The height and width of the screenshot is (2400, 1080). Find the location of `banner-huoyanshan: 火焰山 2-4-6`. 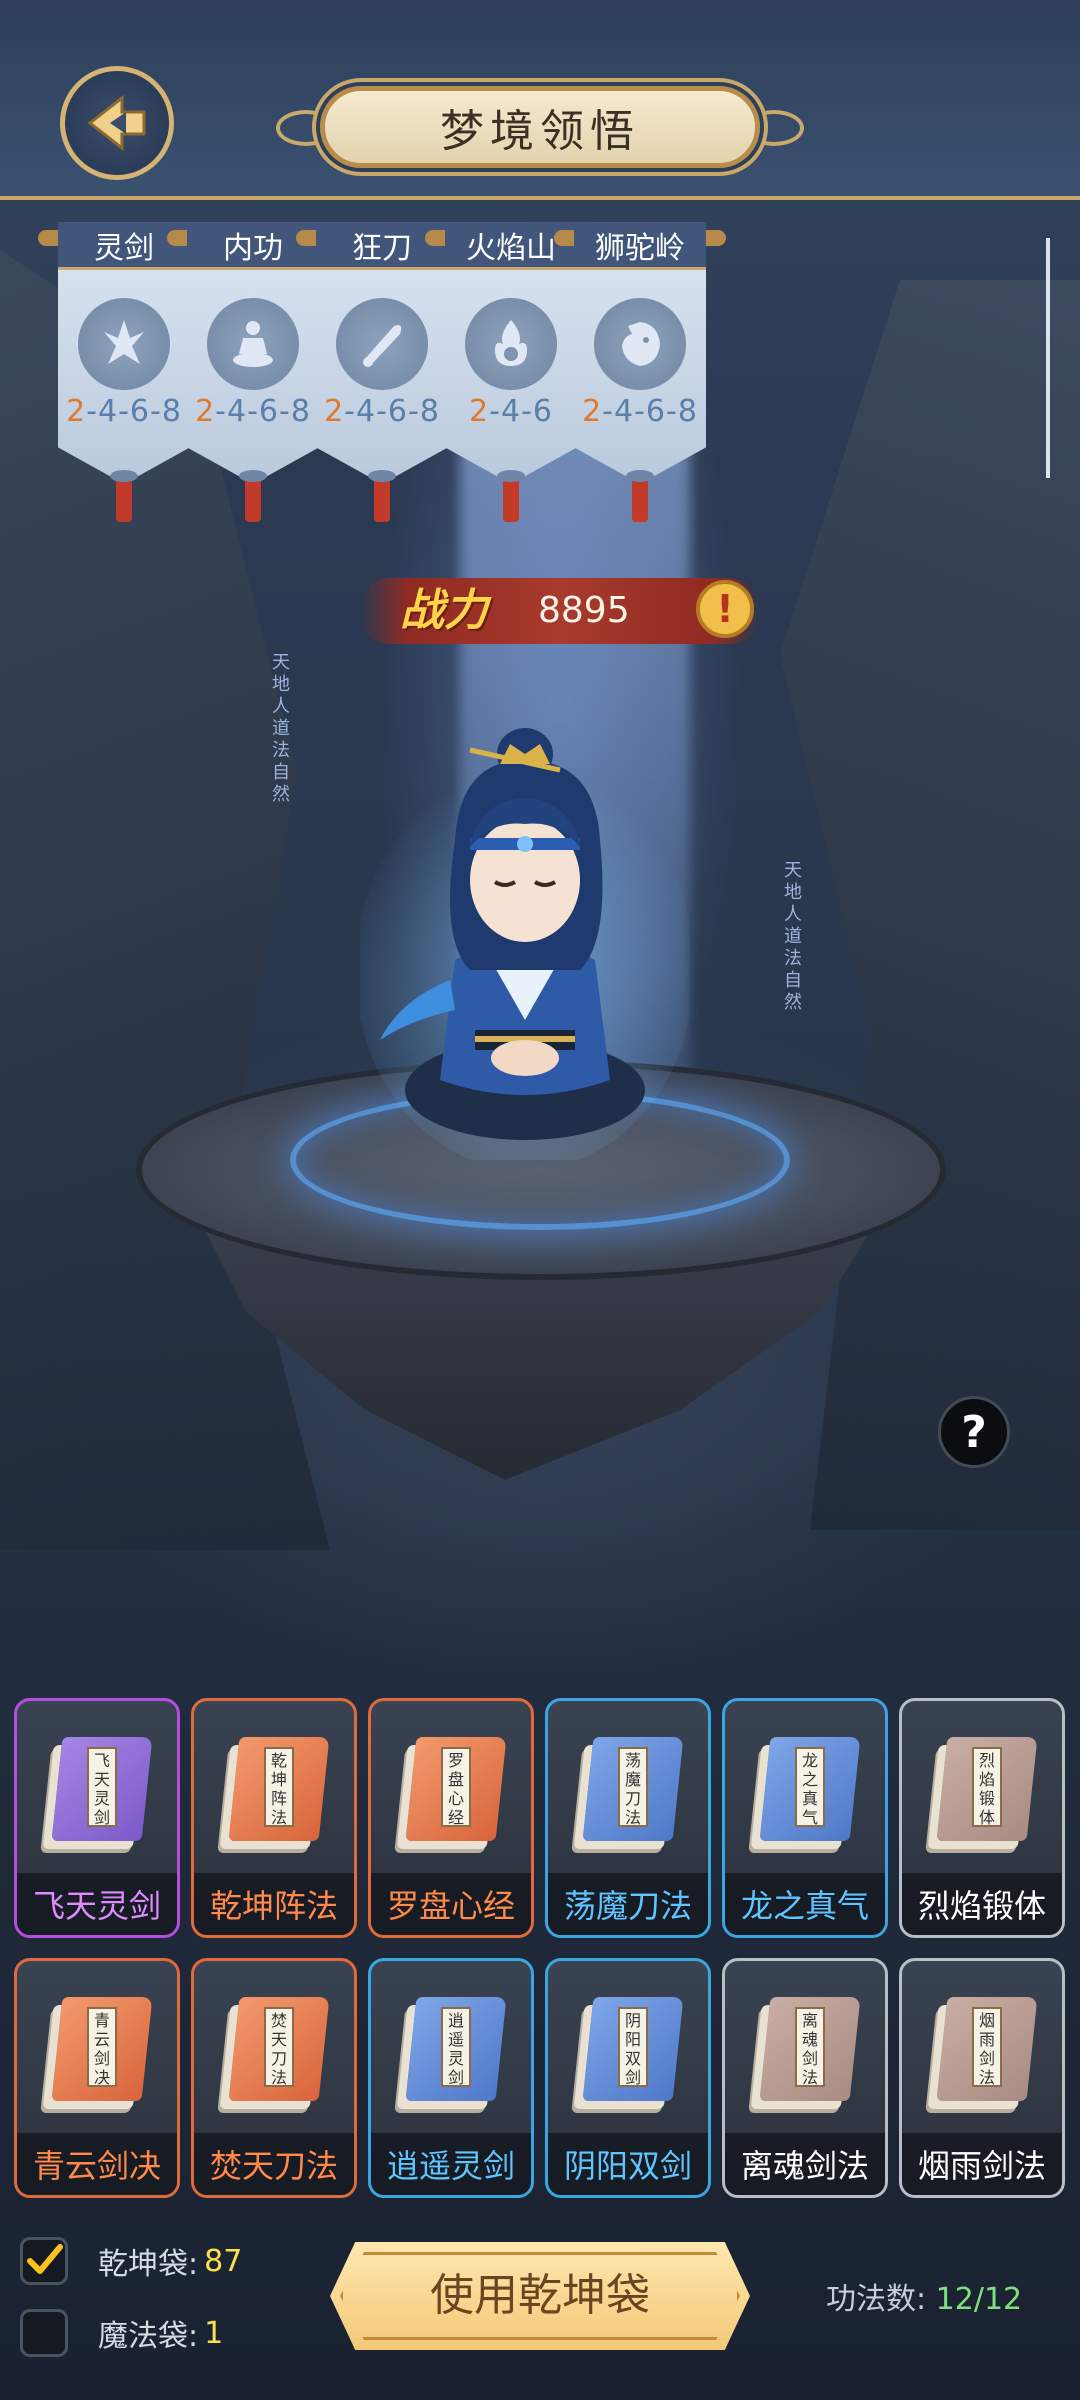

banner-huoyanshan: 火焰山 2-4-6 is located at coordinates (511, 372).